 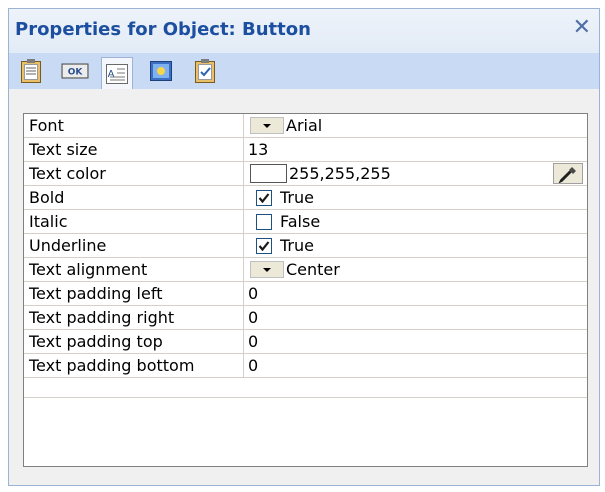 What do you see at coordinates (134, 149) in the screenshot?
I see `property-name: Text size` at bounding box center [134, 149].